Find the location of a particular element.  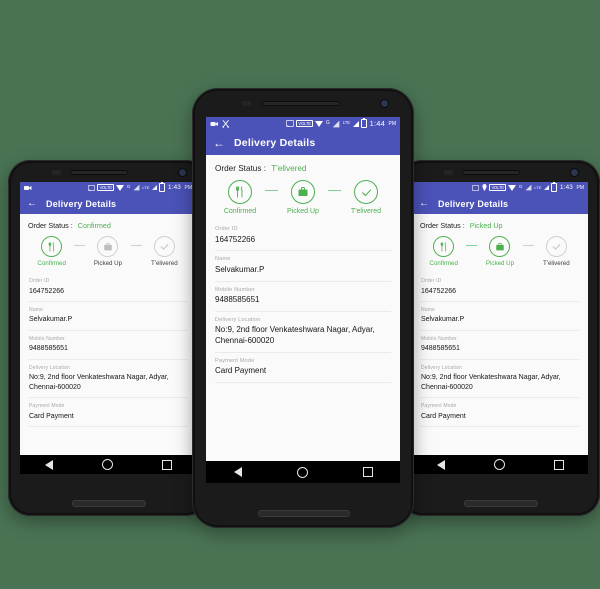

step-picked-up-circle is located at coordinates (500, 246).